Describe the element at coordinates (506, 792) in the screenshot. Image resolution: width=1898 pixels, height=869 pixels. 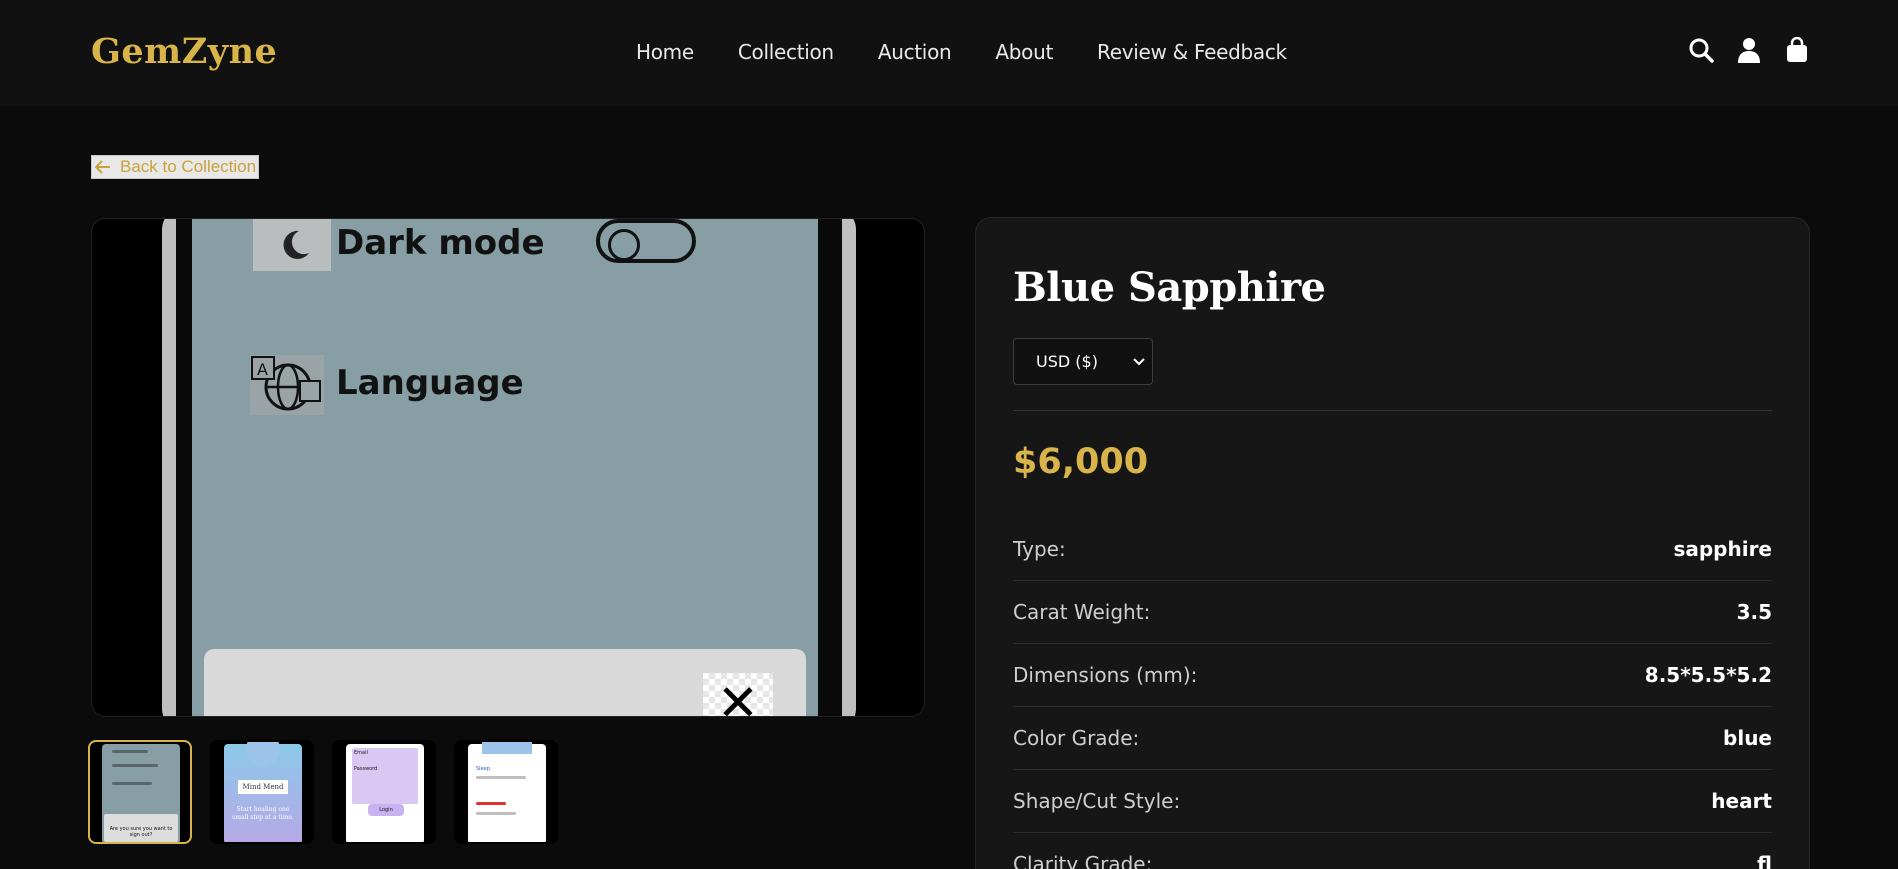
I see `thumbnail-4: Sleep` at that location.